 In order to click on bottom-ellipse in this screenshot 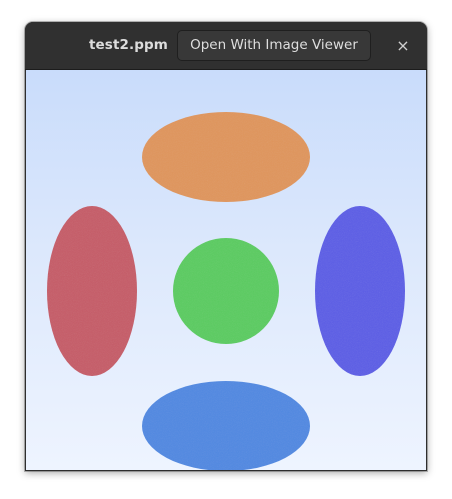, I will do `click(226, 425)`.